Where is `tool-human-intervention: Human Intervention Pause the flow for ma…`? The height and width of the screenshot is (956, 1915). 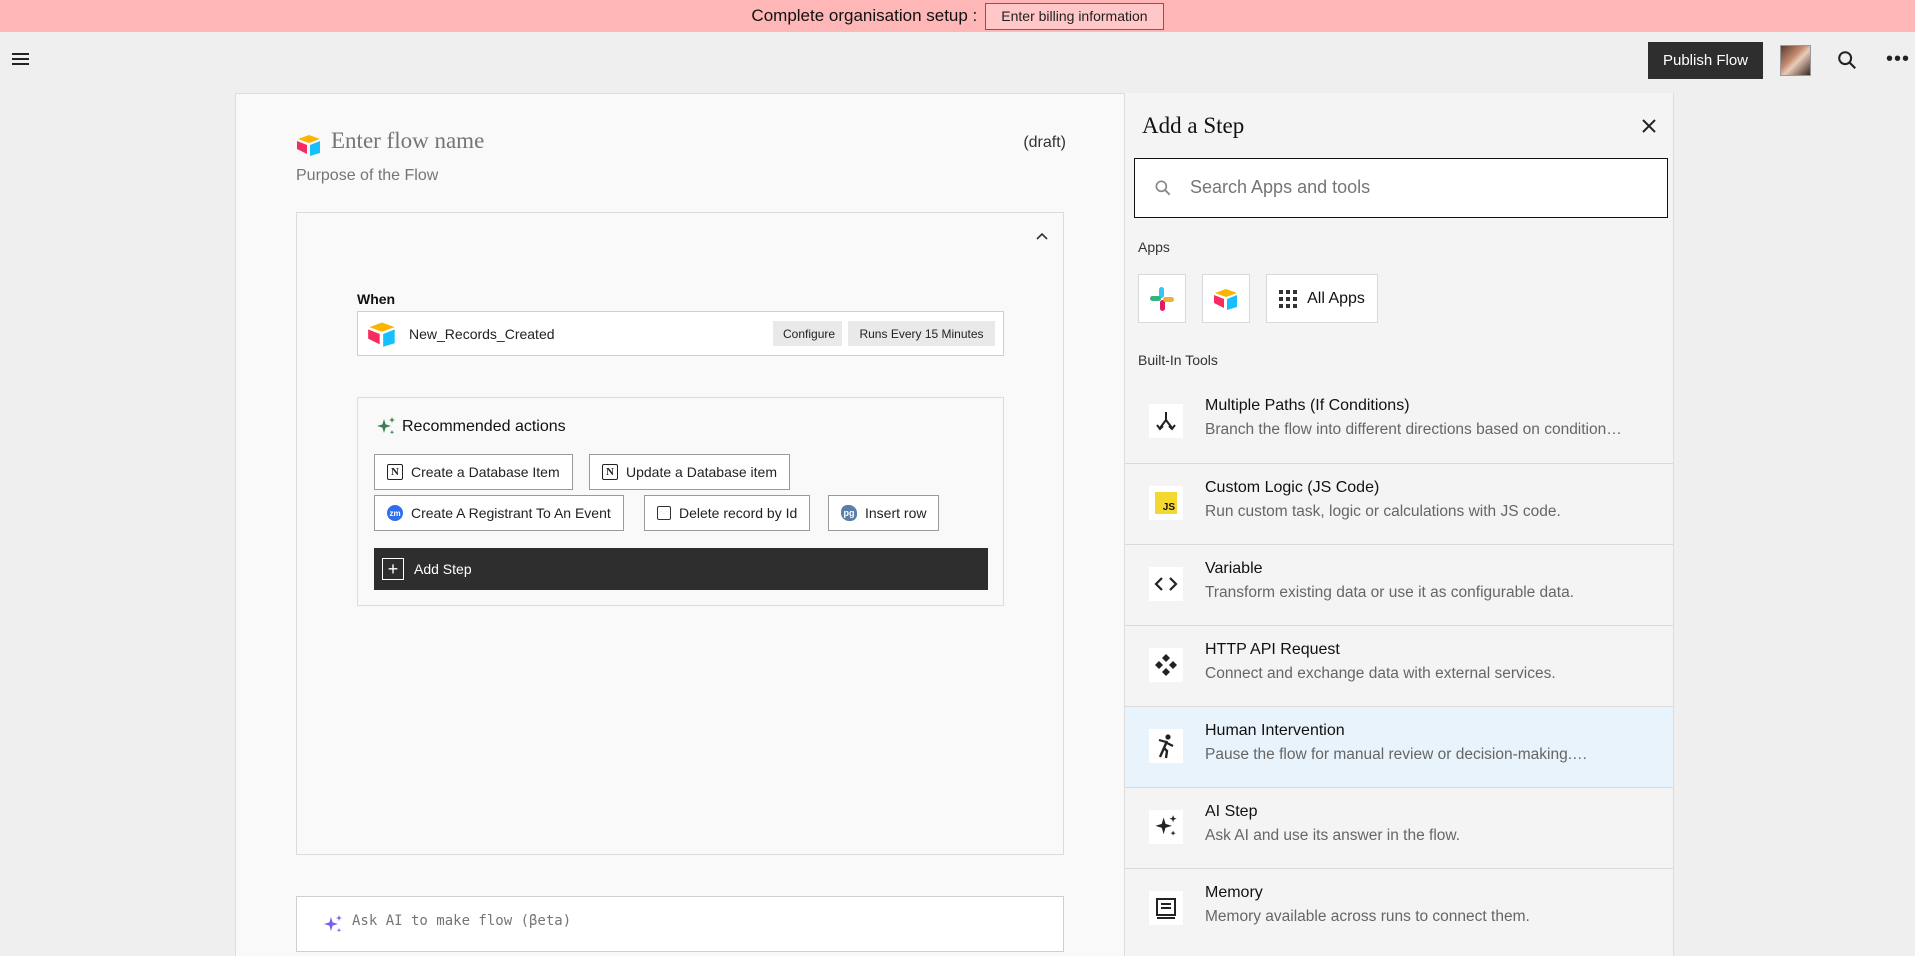 tool-human-intervention: Human Intervention Pause the flow for ma… is located at coordinates (1399, 746).